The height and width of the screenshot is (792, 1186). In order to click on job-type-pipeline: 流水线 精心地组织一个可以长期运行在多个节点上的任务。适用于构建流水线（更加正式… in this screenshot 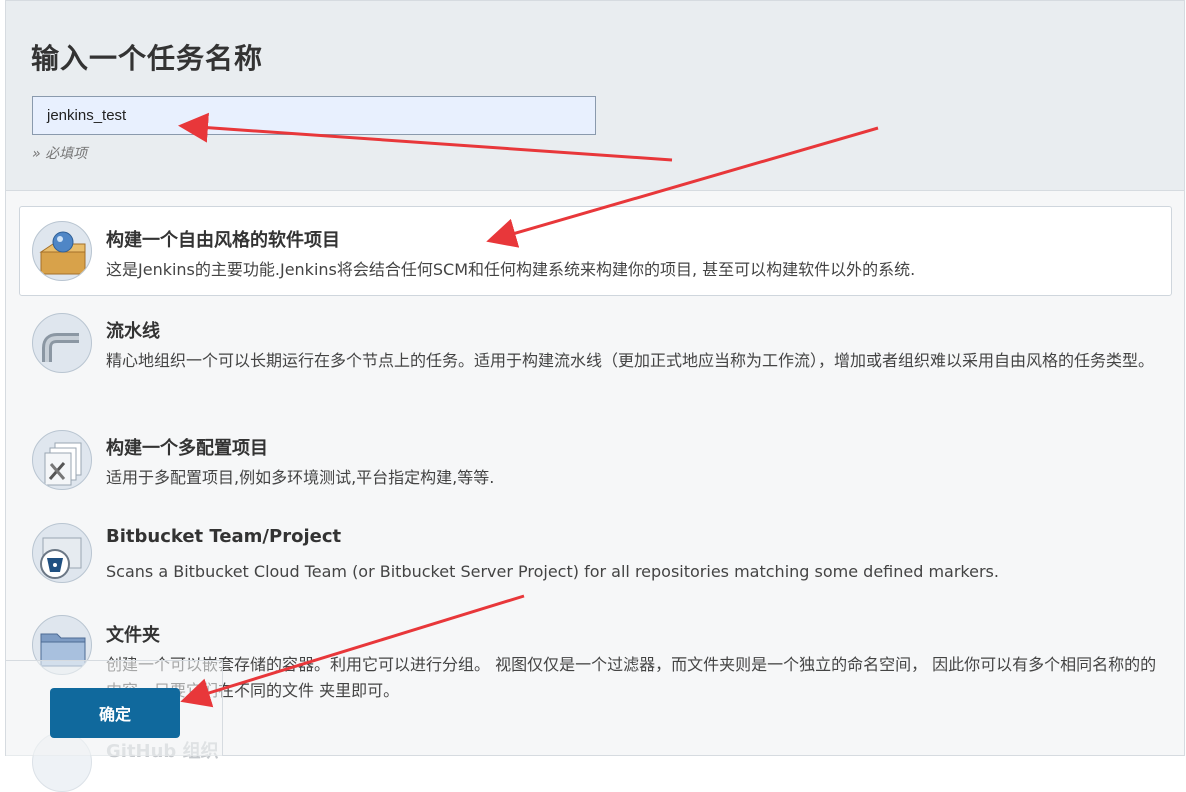, I will do `click(595, 359)`.